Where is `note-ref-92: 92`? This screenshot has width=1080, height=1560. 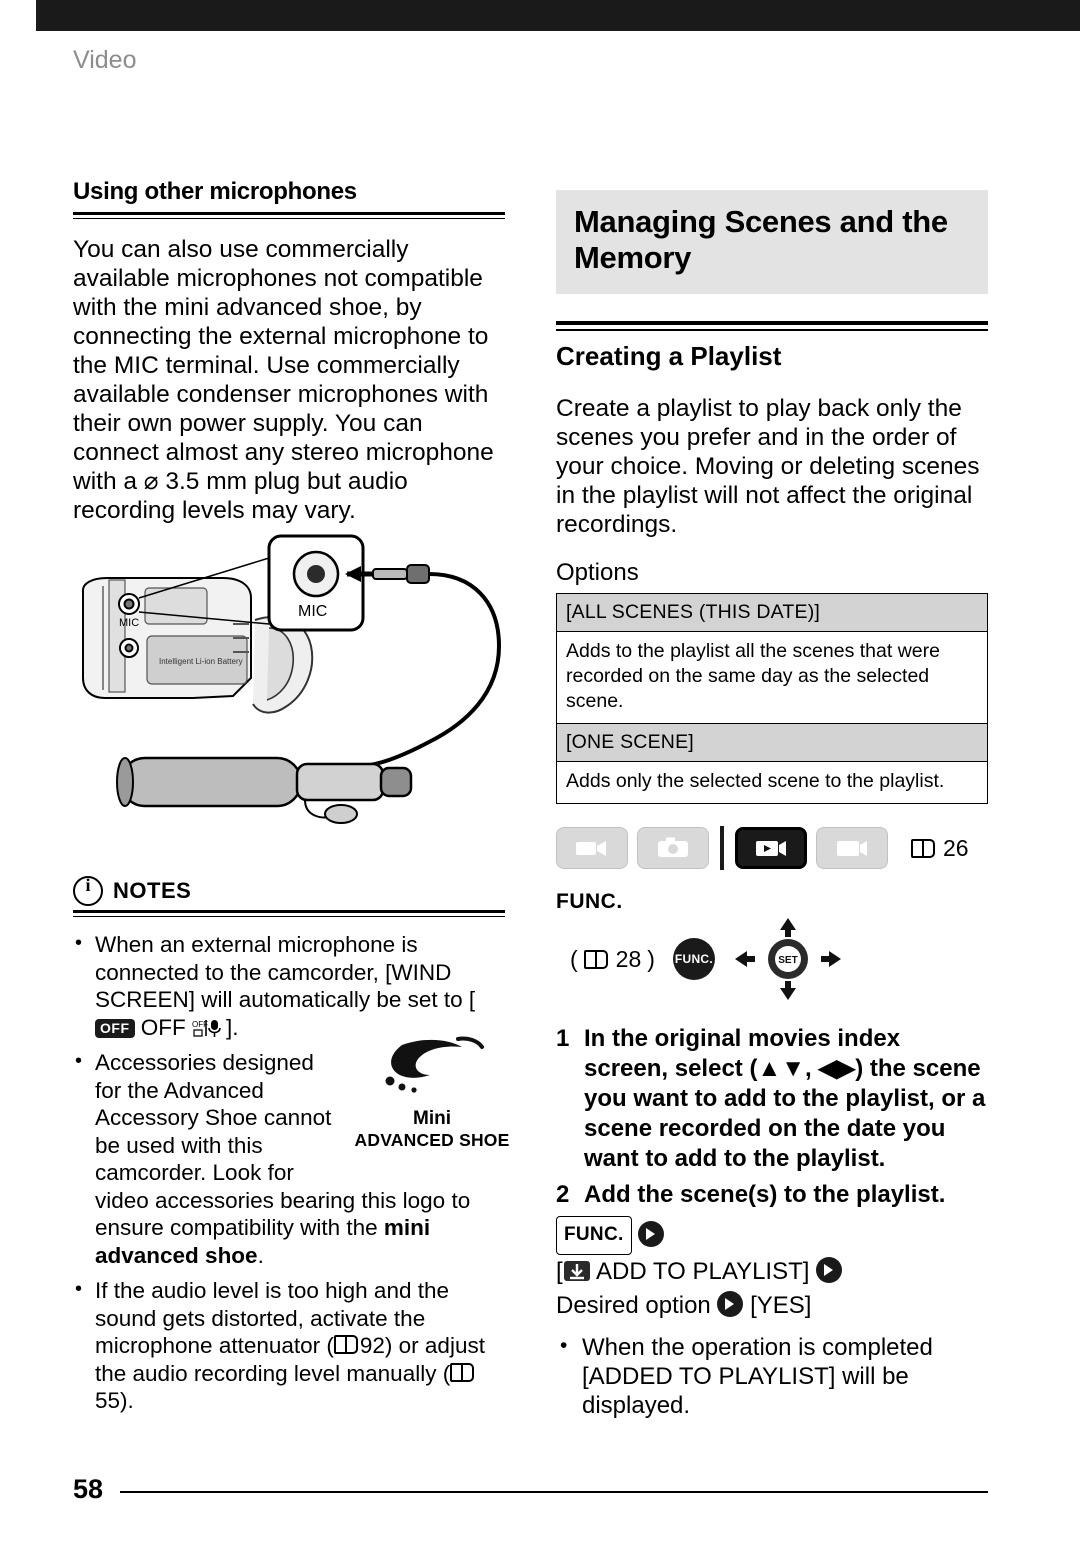
note-ref-92: 92 is located at coordinates (372, 1345).